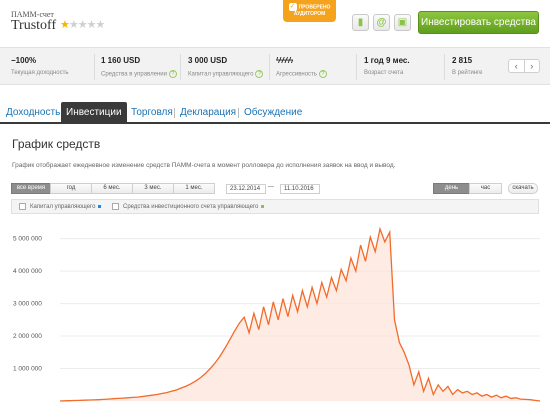  I want to click on at-icon: @, so click(381, 22).